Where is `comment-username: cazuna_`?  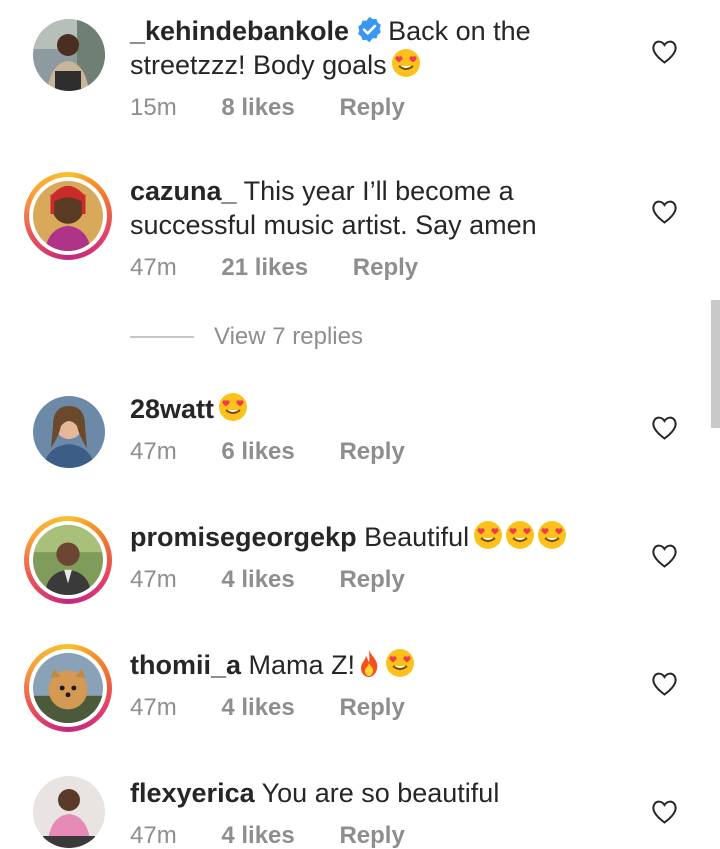 comment-username: cazuna_ is located at coordinates (183, 191).